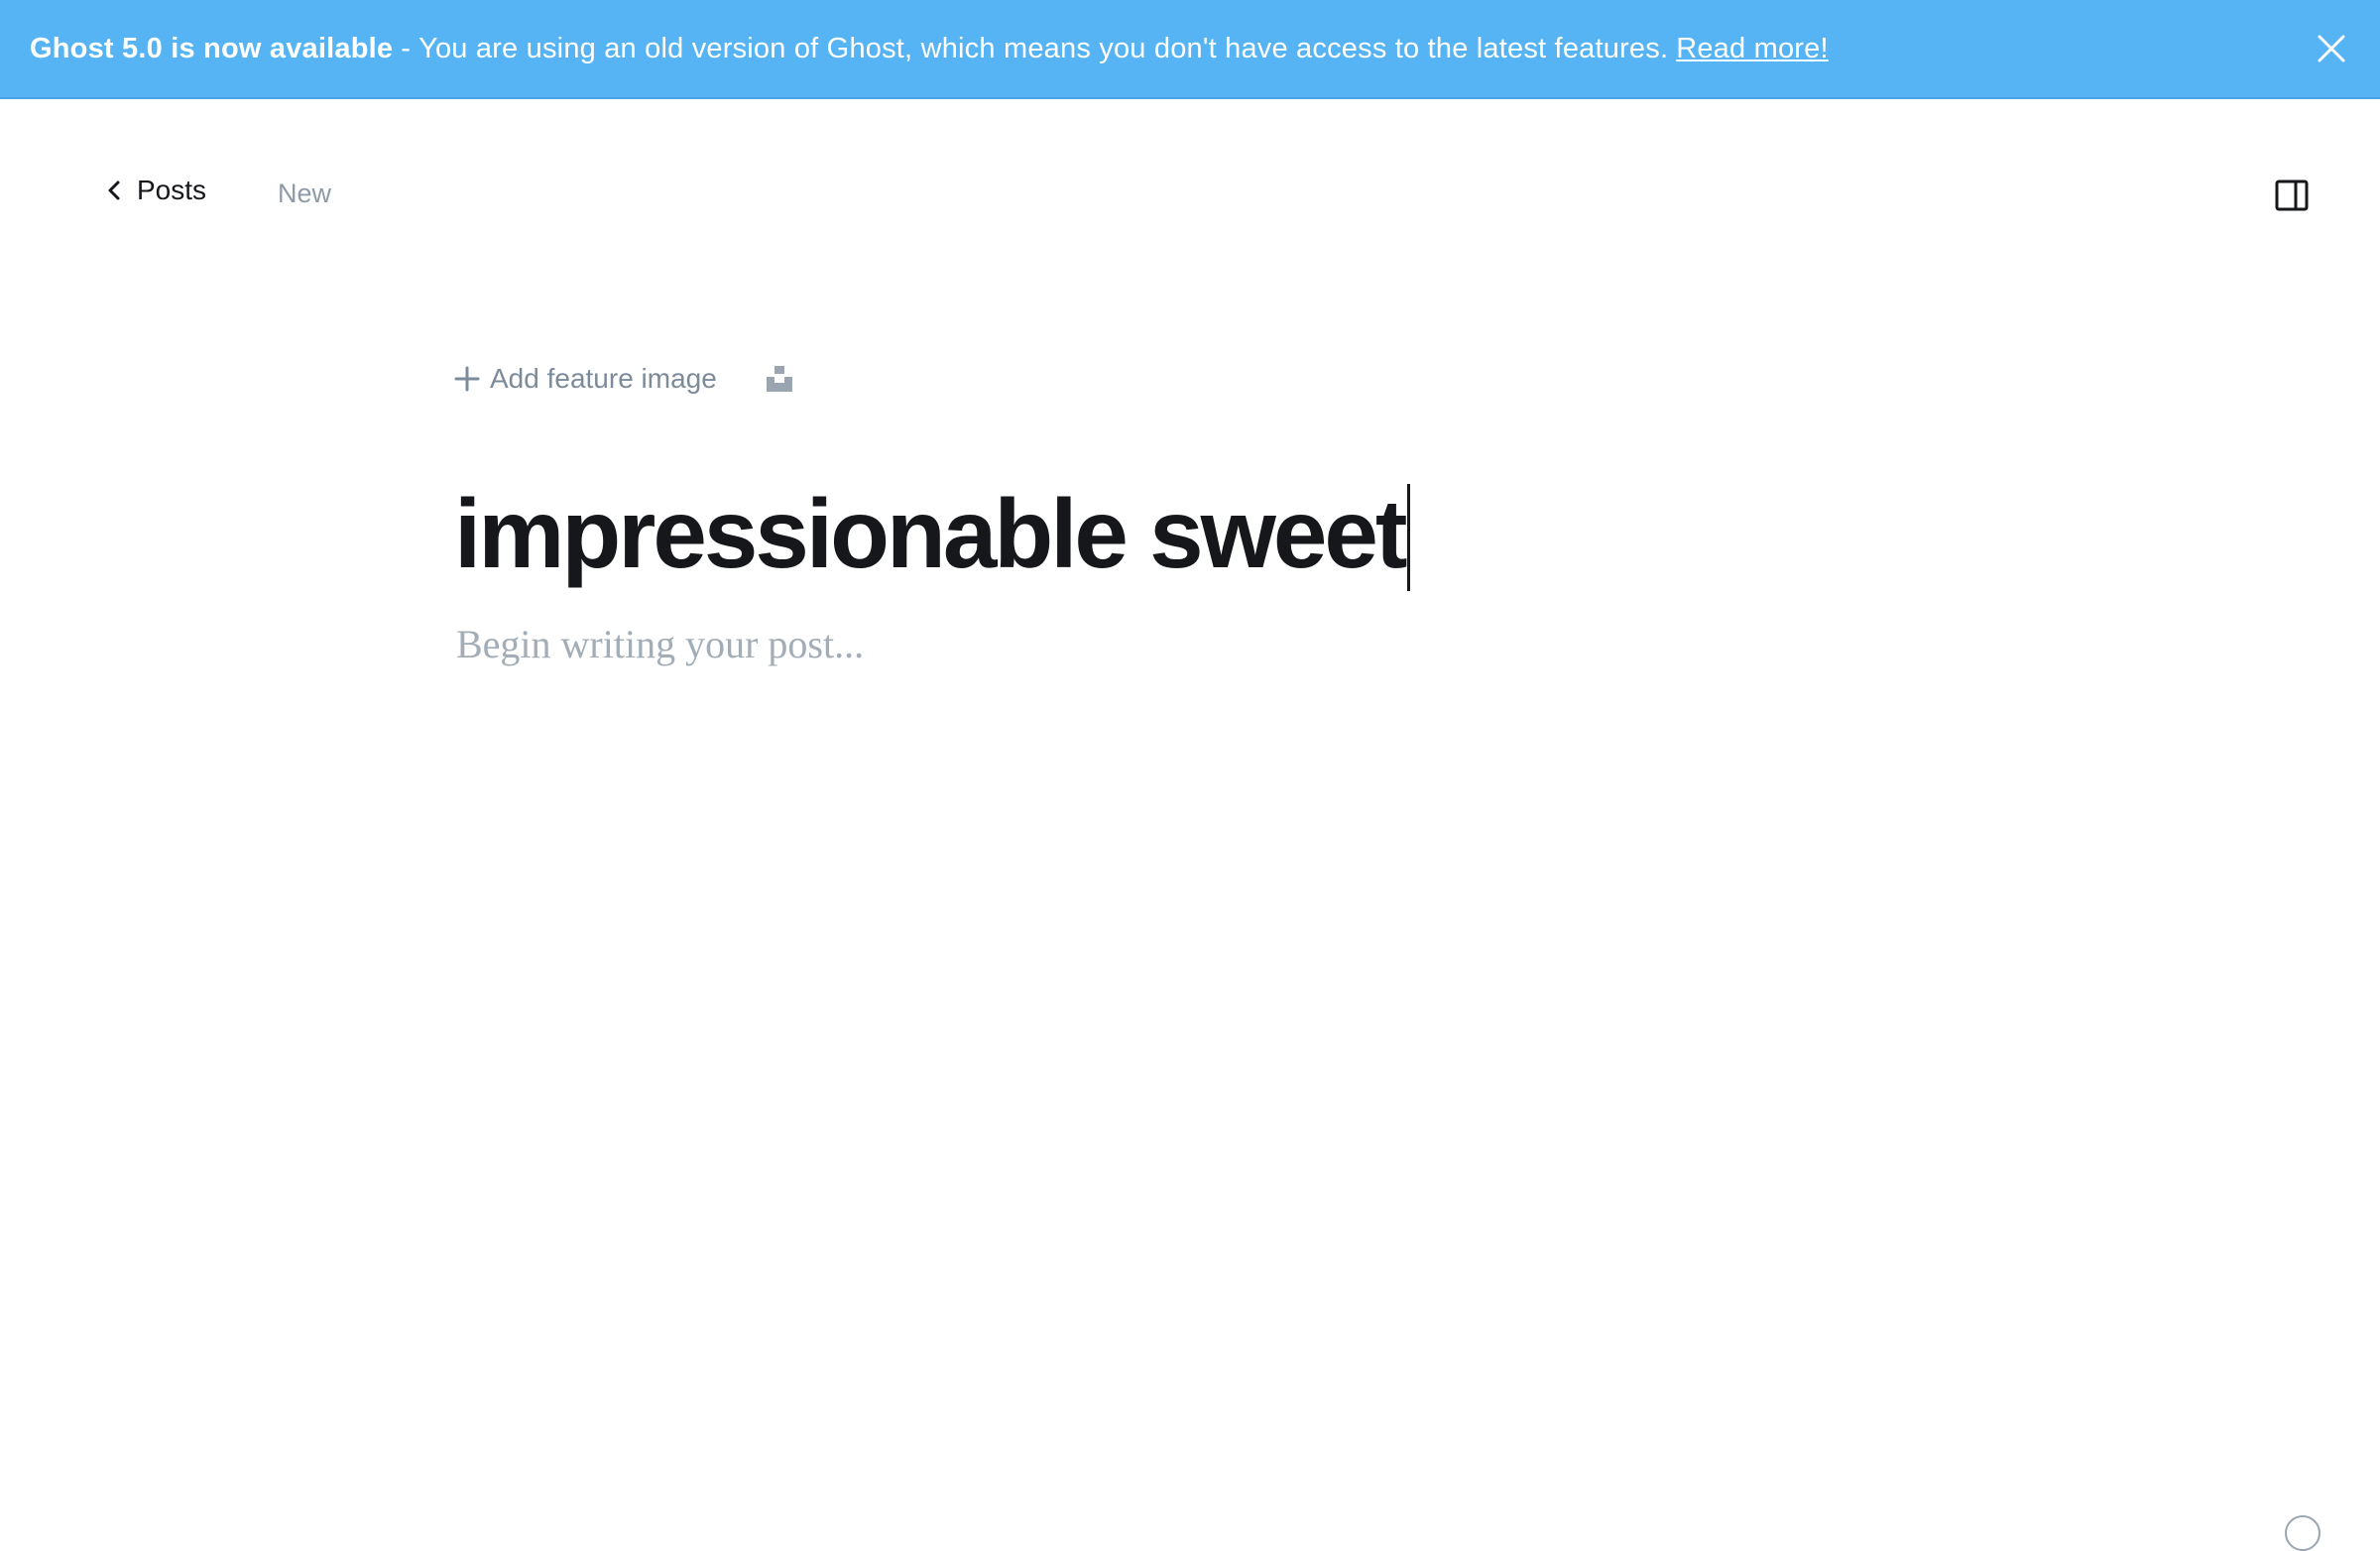 The width and height of the screenshot is (2380, 1551). I want to click on text-cursor, so click(1408, 537).